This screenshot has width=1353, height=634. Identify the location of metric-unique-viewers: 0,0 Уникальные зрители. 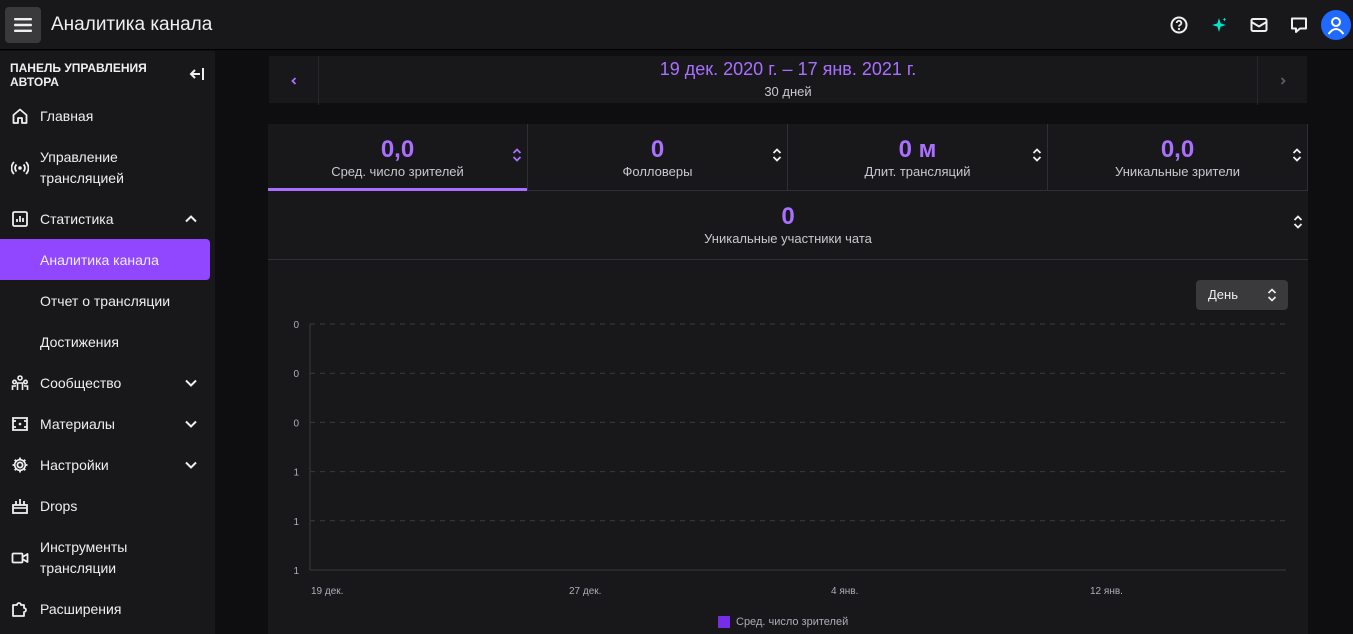
(1178, 157).